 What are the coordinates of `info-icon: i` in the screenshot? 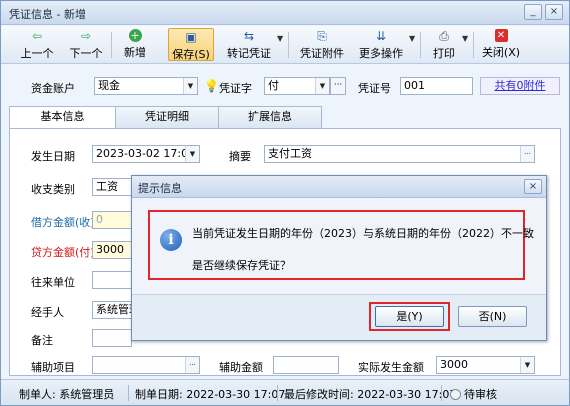 It's located at (171, 240).